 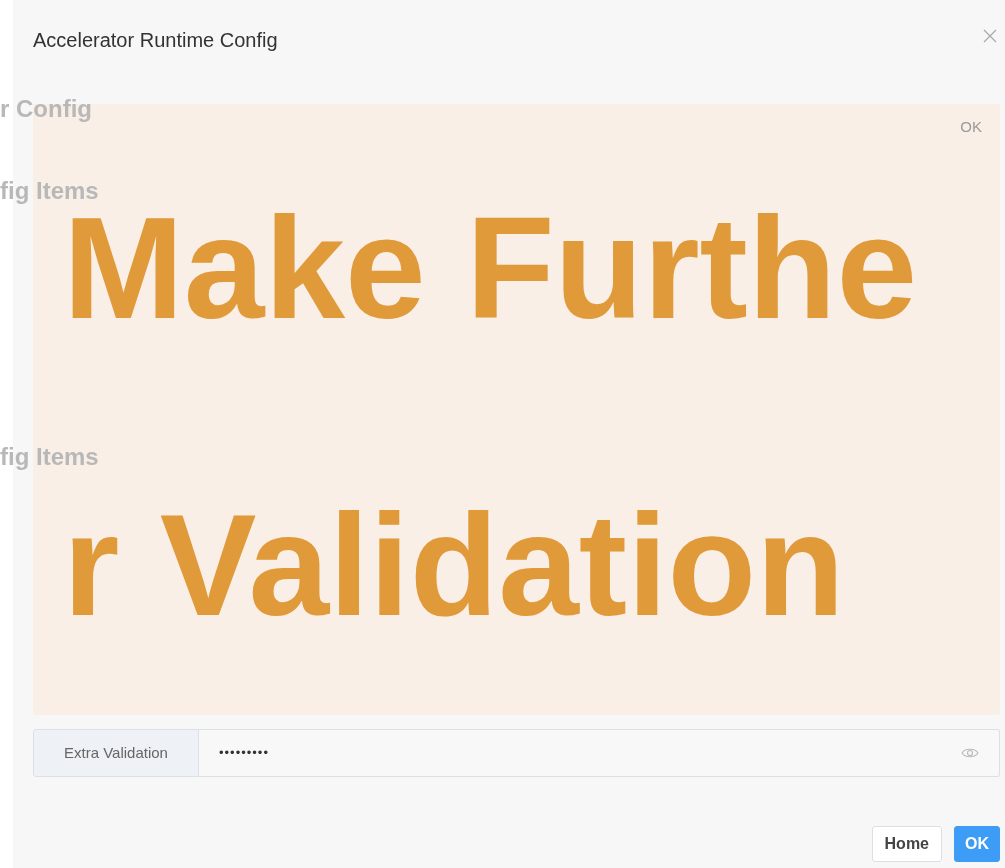 I want to click on faded-heading: fig Items, so click(x=49, y=457).